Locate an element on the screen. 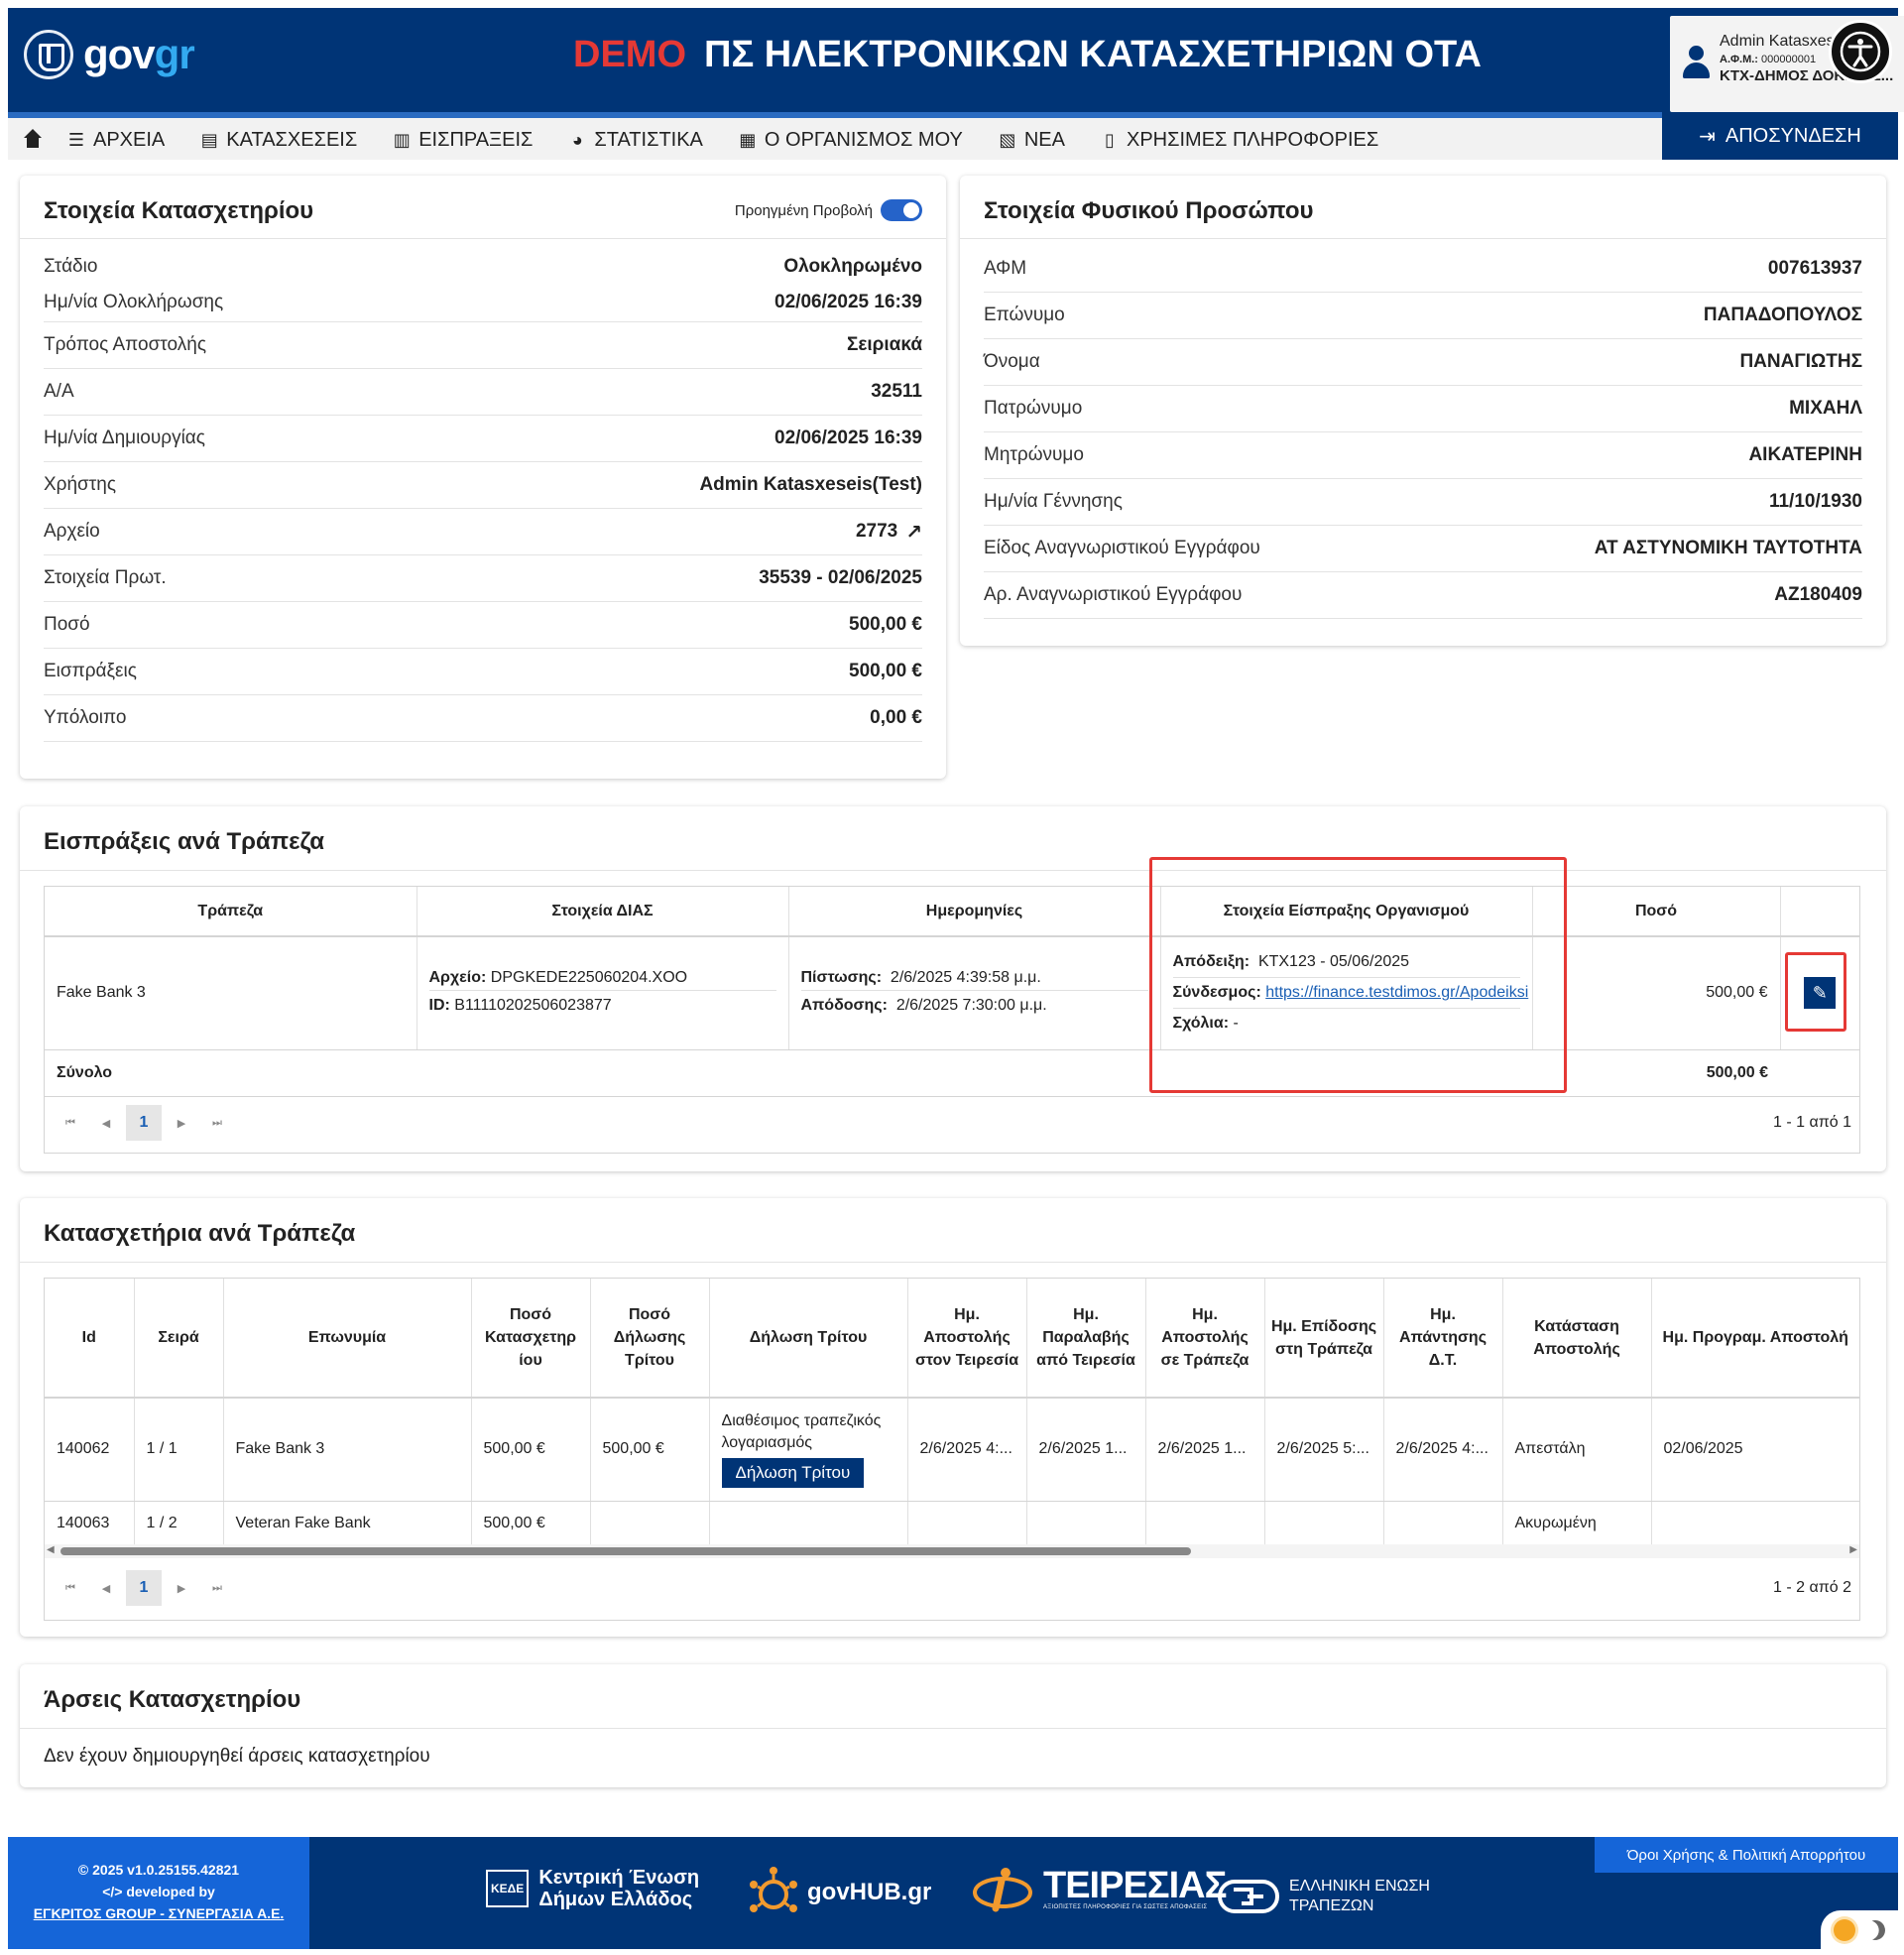  lifts-title: Άρσεις Κατασχετηρίου is located at coordinates (172, 1700).